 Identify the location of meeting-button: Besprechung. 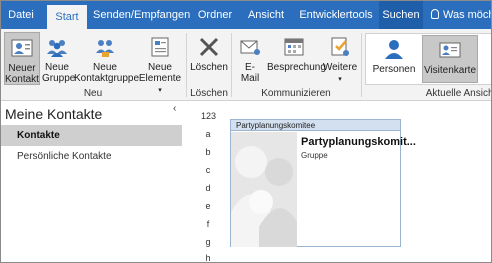
(296, 58).